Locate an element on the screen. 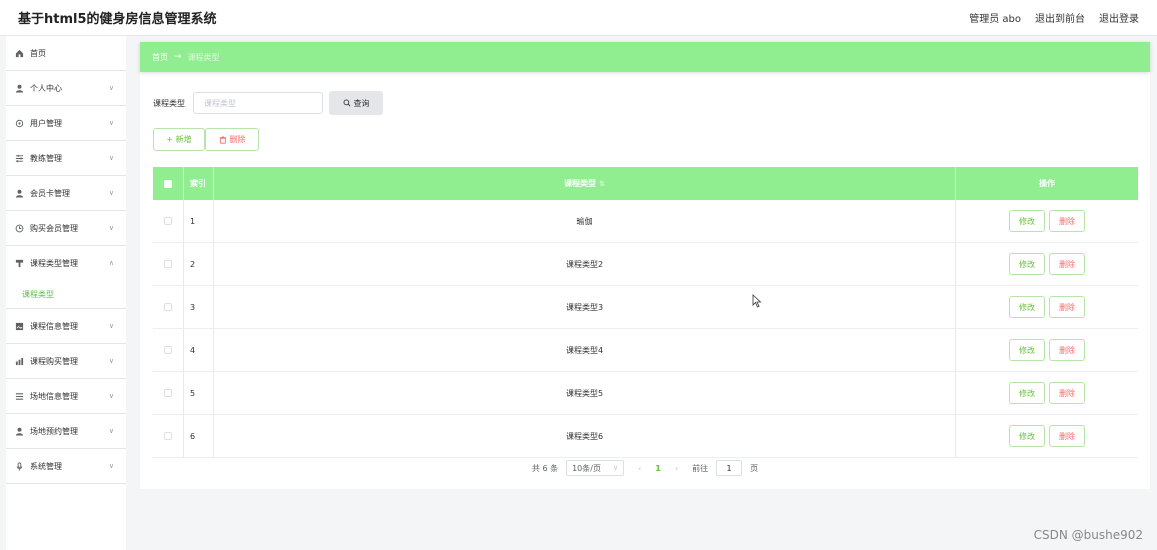 The width and height of the screenshot is (1157, 550). add-button: + 新增 is located at coordinates (179, 139).